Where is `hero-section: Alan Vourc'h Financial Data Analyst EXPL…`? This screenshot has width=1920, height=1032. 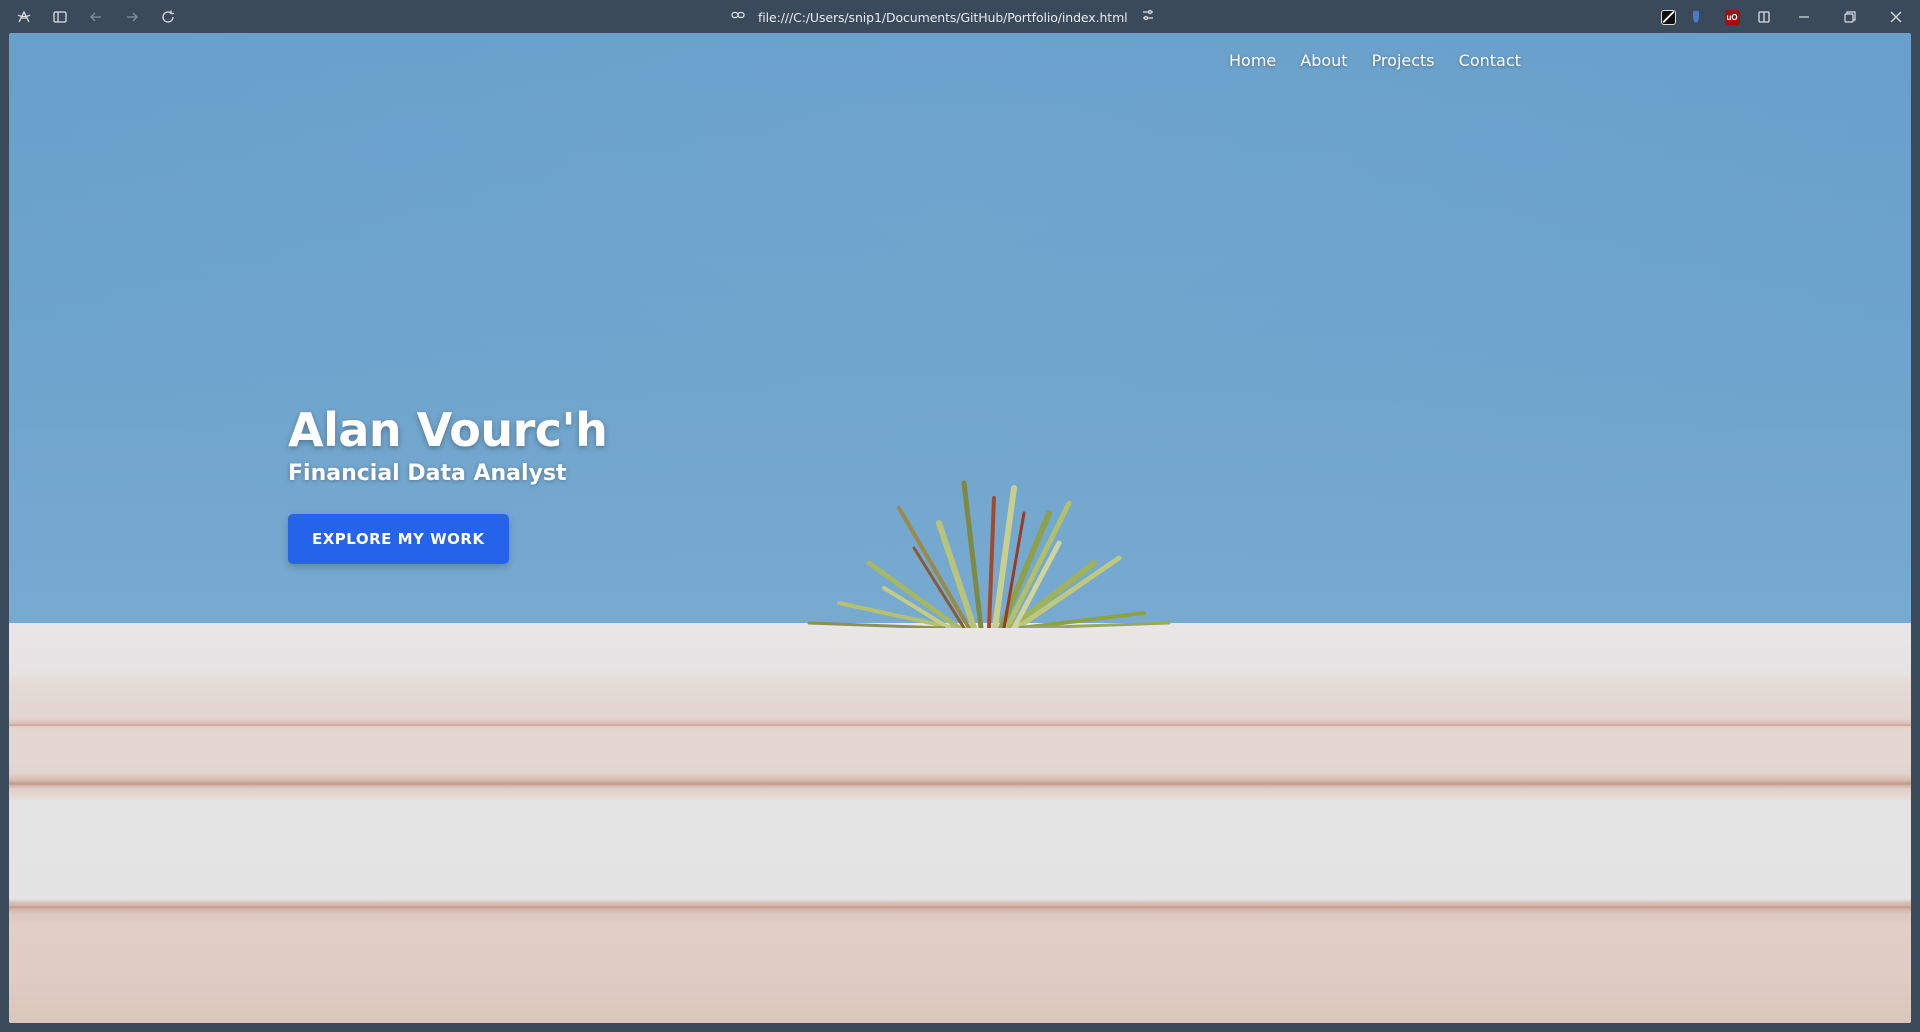
hero-section: Alan Vourc'h Financial Data Analyst EXPL… is located at coordinates (448, 483).